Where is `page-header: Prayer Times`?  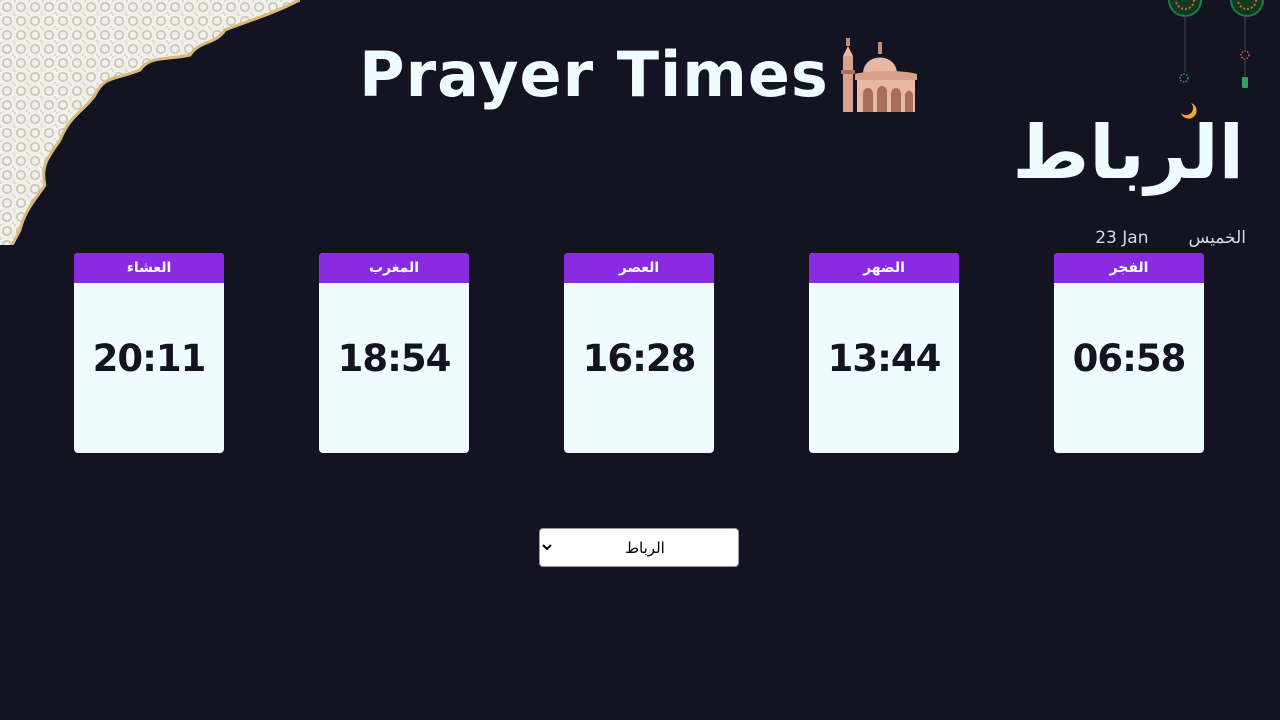 page-header: Prayer Times is located at coordinates (640, 74).